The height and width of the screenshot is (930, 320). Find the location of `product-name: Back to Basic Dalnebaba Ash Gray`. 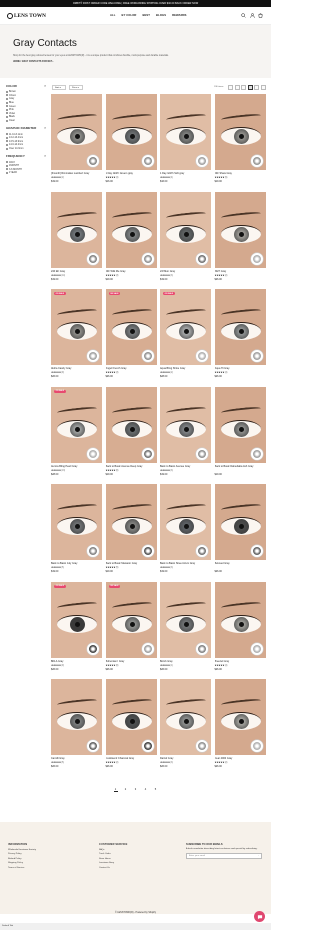

product-name: Back to Basic Dalnebaba Ash Gray is located at coordinates (240, 466).